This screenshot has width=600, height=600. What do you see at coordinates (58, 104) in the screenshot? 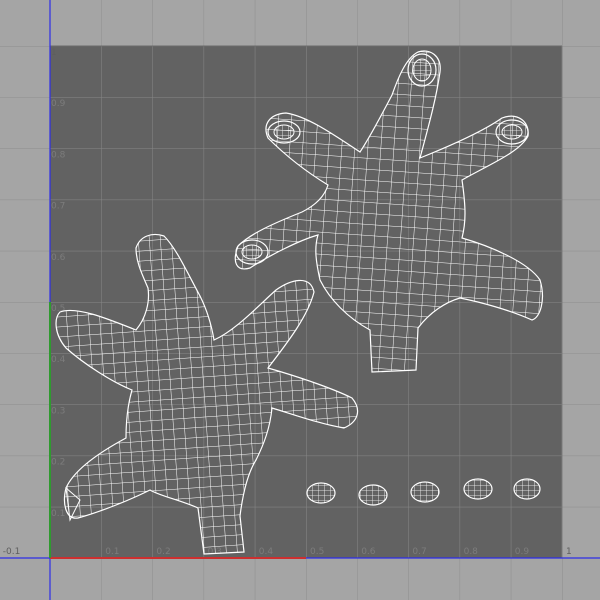
I see `v-tick-label: 0.9` at bounding box center [58, 104].